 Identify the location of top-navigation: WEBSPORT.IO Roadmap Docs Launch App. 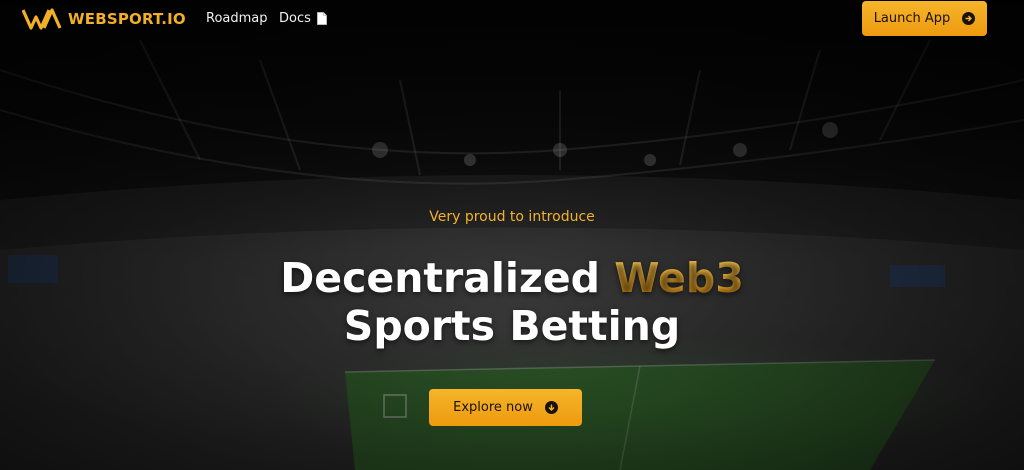
(512, 20).